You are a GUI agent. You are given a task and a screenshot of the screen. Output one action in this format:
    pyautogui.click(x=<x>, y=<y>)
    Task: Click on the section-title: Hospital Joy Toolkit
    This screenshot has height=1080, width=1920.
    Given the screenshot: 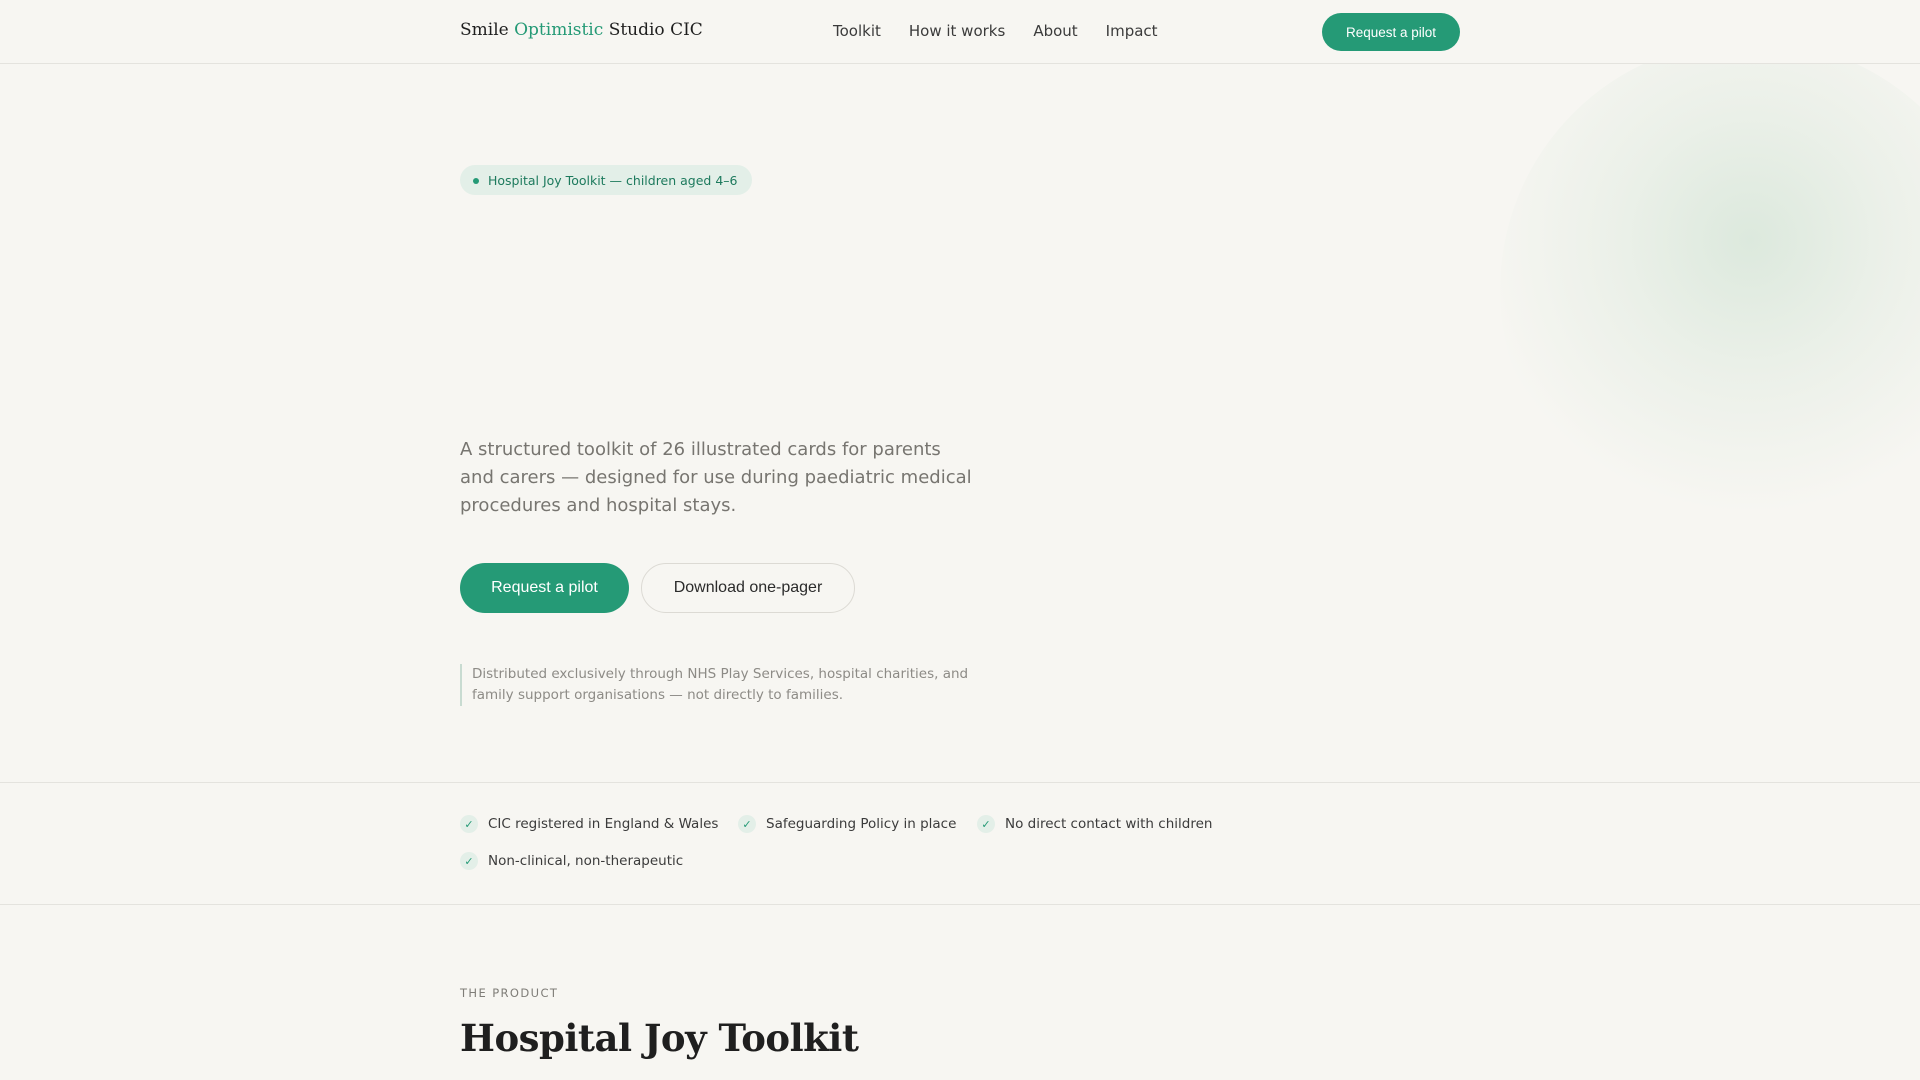 What is the action you would take?
    pyautogui.click(x=659, y=1038)
    